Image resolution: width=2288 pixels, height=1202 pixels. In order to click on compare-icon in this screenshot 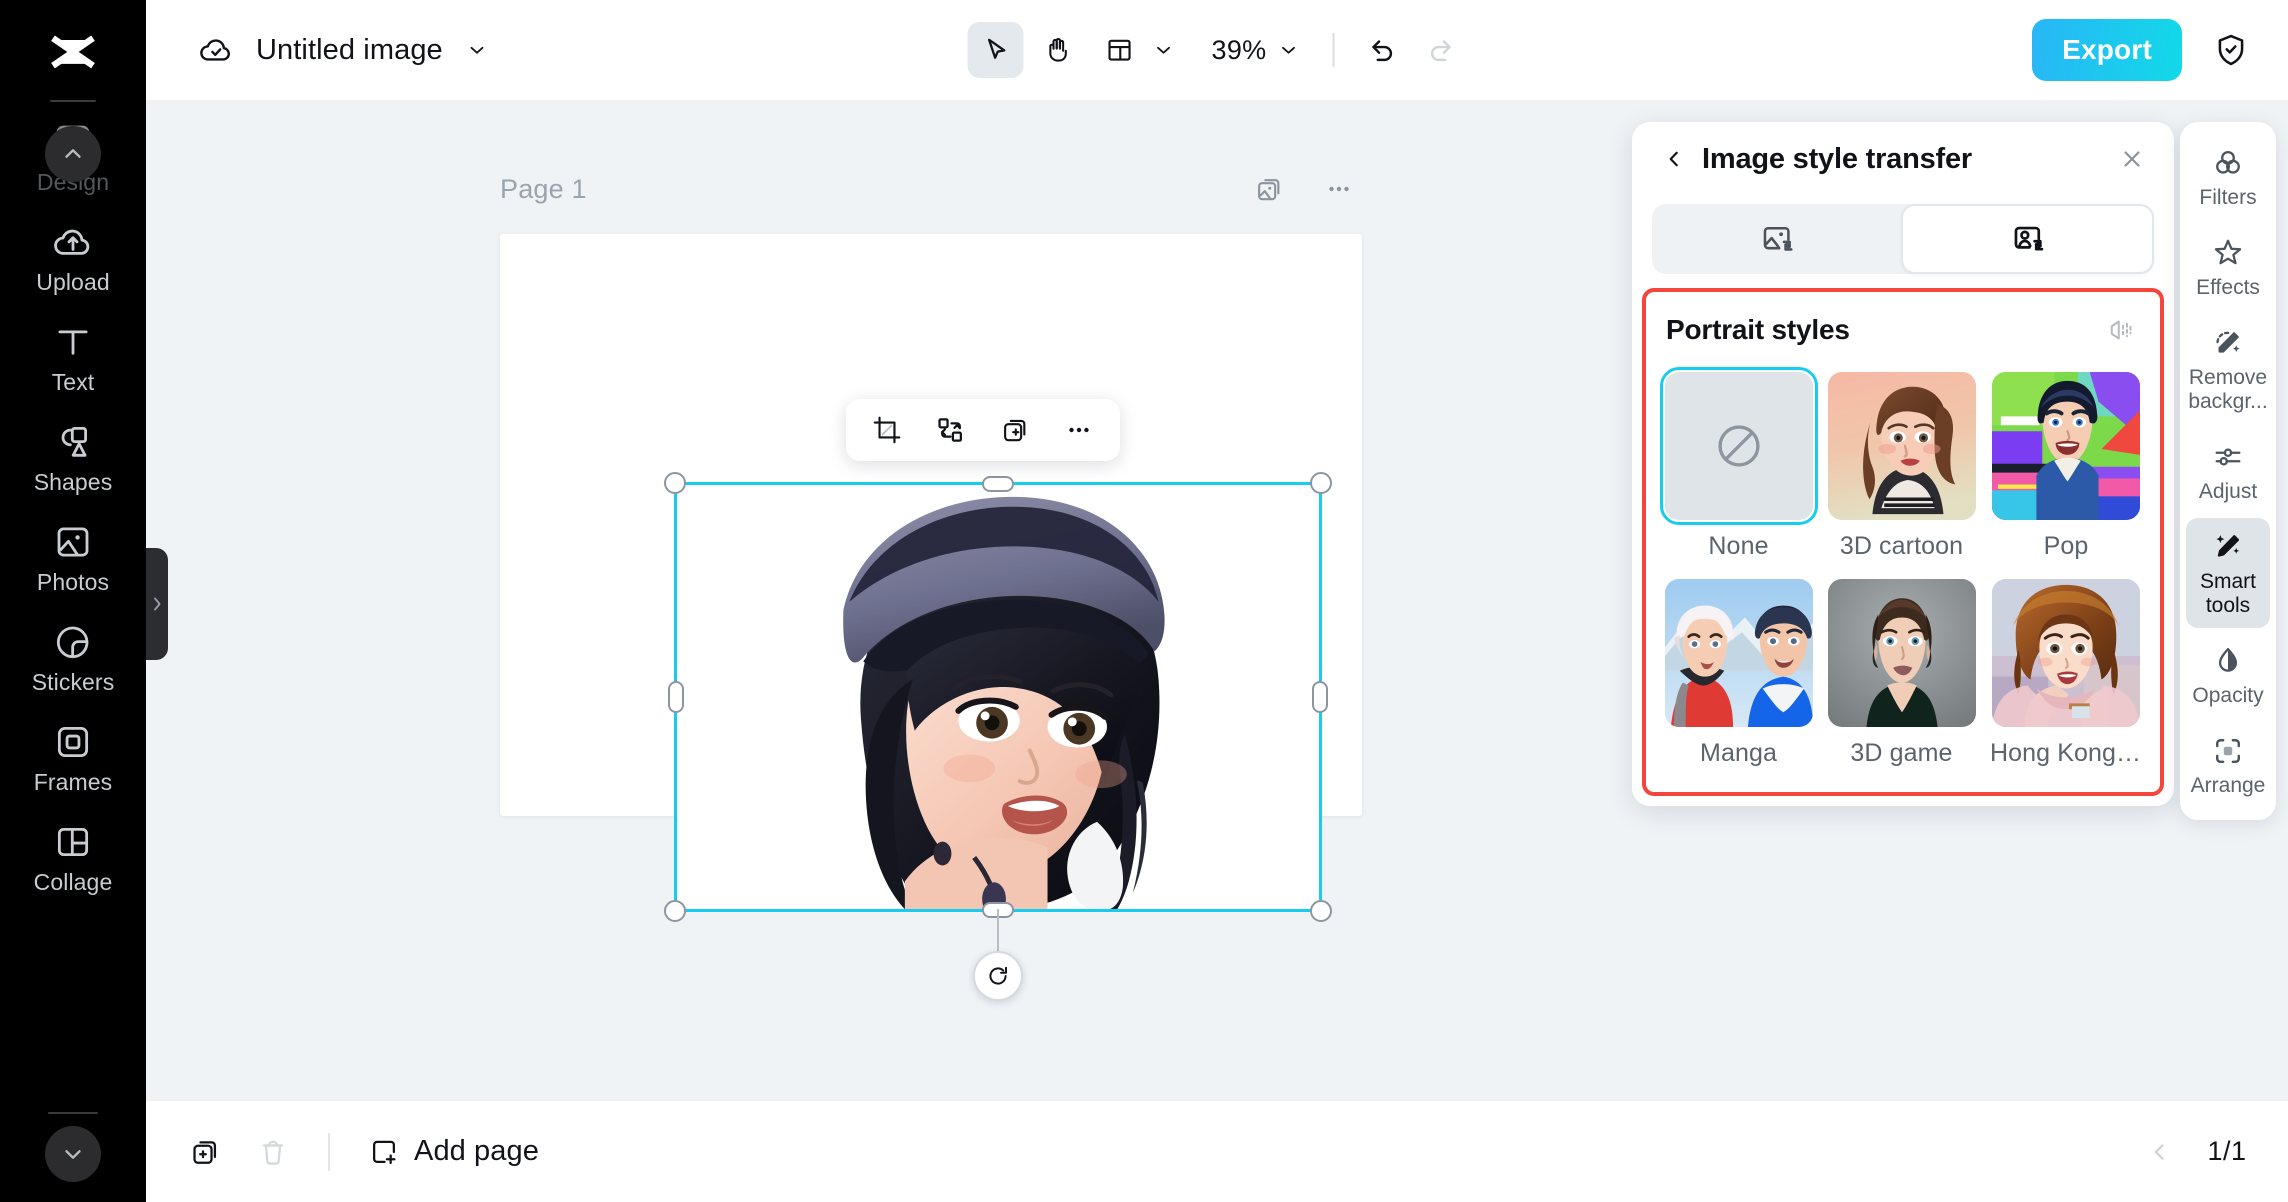, I will do `click(2120, 330)`.